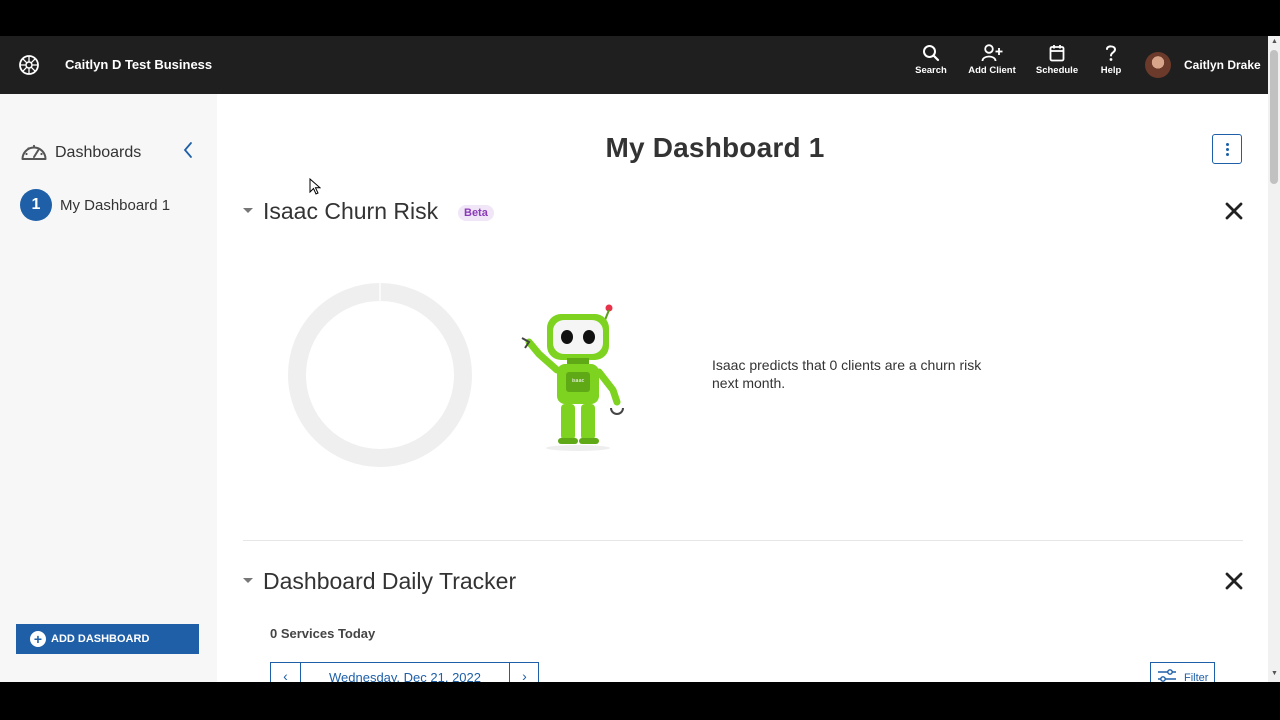  Describe the element at coordinates (640, 701) in the screenshot. I see `video-letterbox-bottom` at that location.